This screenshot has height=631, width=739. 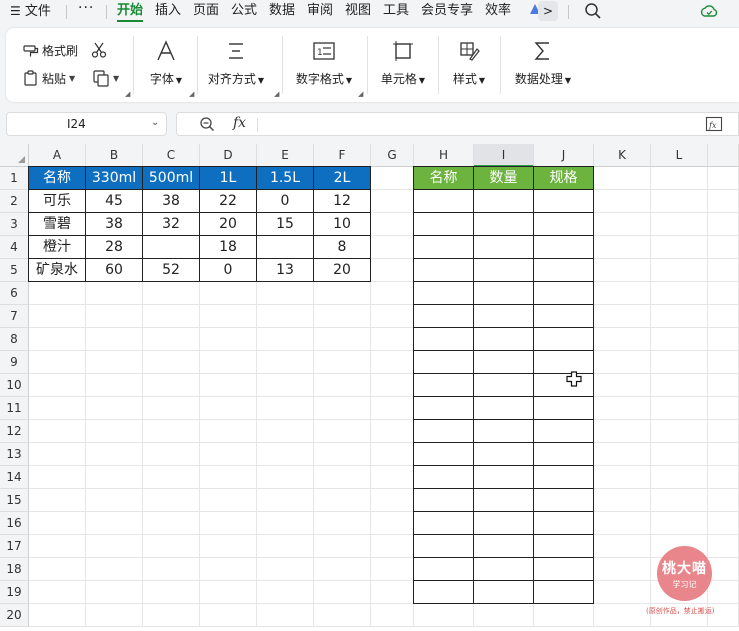 What do you see at coordinates (392, 155) in the screenshot?
I see `column-header-g: G` at bounding box center [392, 155].